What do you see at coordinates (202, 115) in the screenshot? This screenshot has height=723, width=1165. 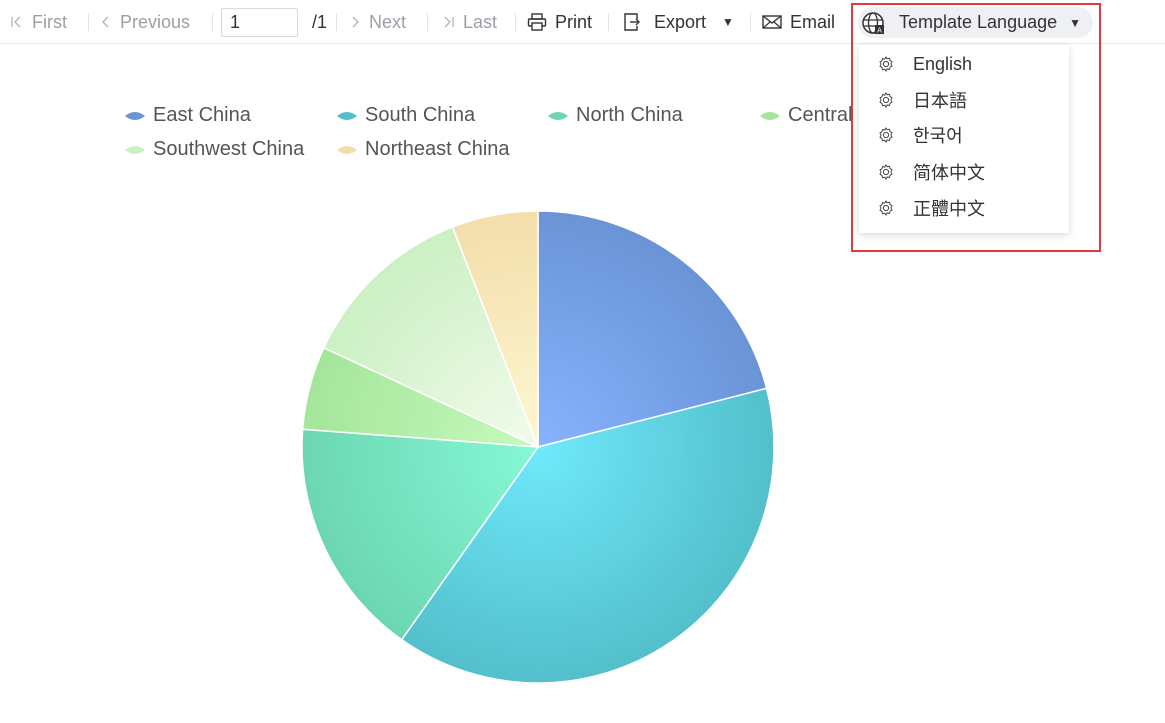 I see `legend-label: East China` at bounding box center [202, 115].